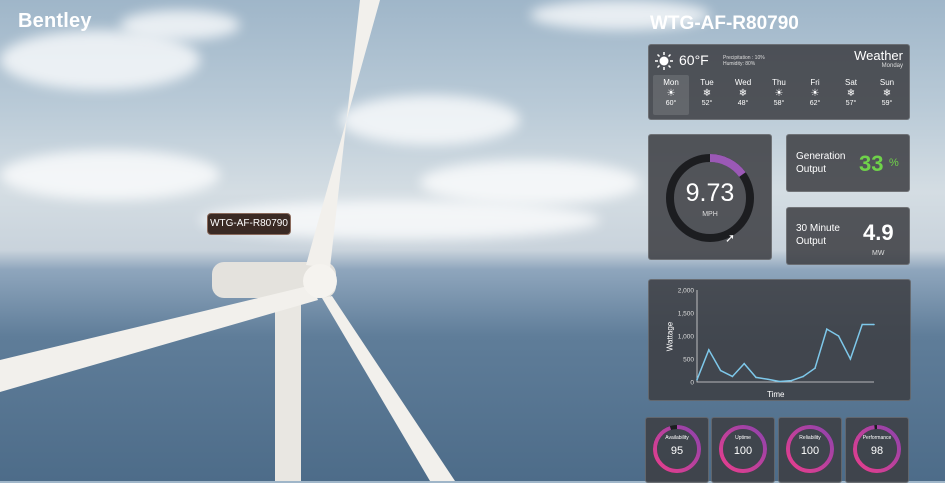 The width and height of the screenshot is (945, 483). Describe the element at coordinates (851, 103) in the screenshot. I see `forecast-temp: 57°` at that location.